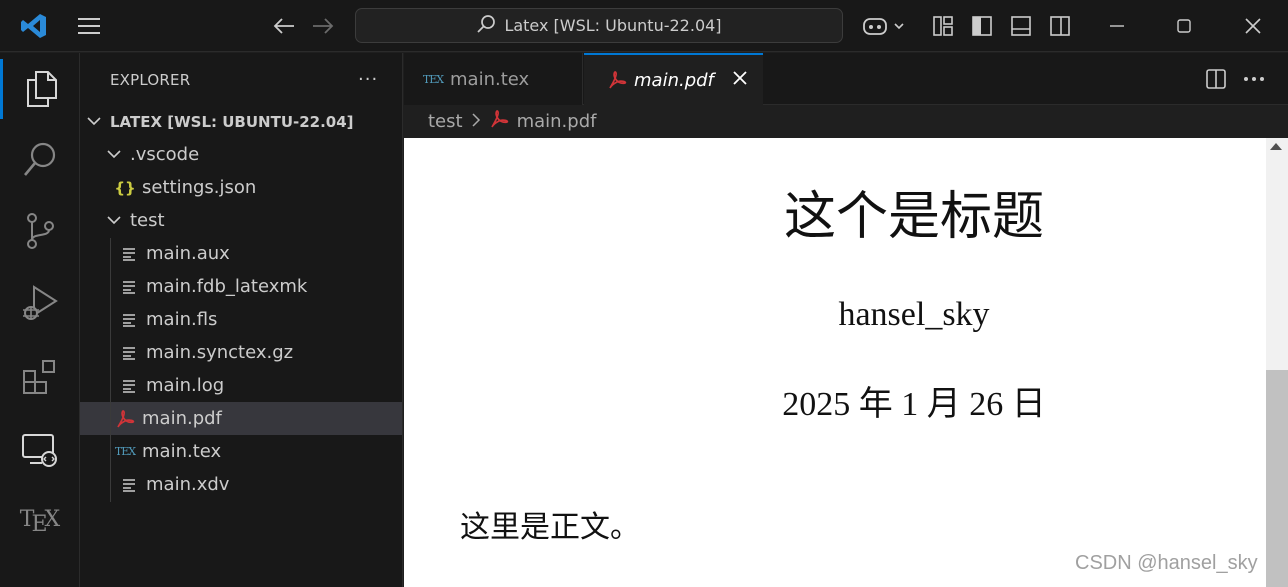 This screenshot has height=587, width=1288. I want to click on minimize-icon, so click(1117, 26).